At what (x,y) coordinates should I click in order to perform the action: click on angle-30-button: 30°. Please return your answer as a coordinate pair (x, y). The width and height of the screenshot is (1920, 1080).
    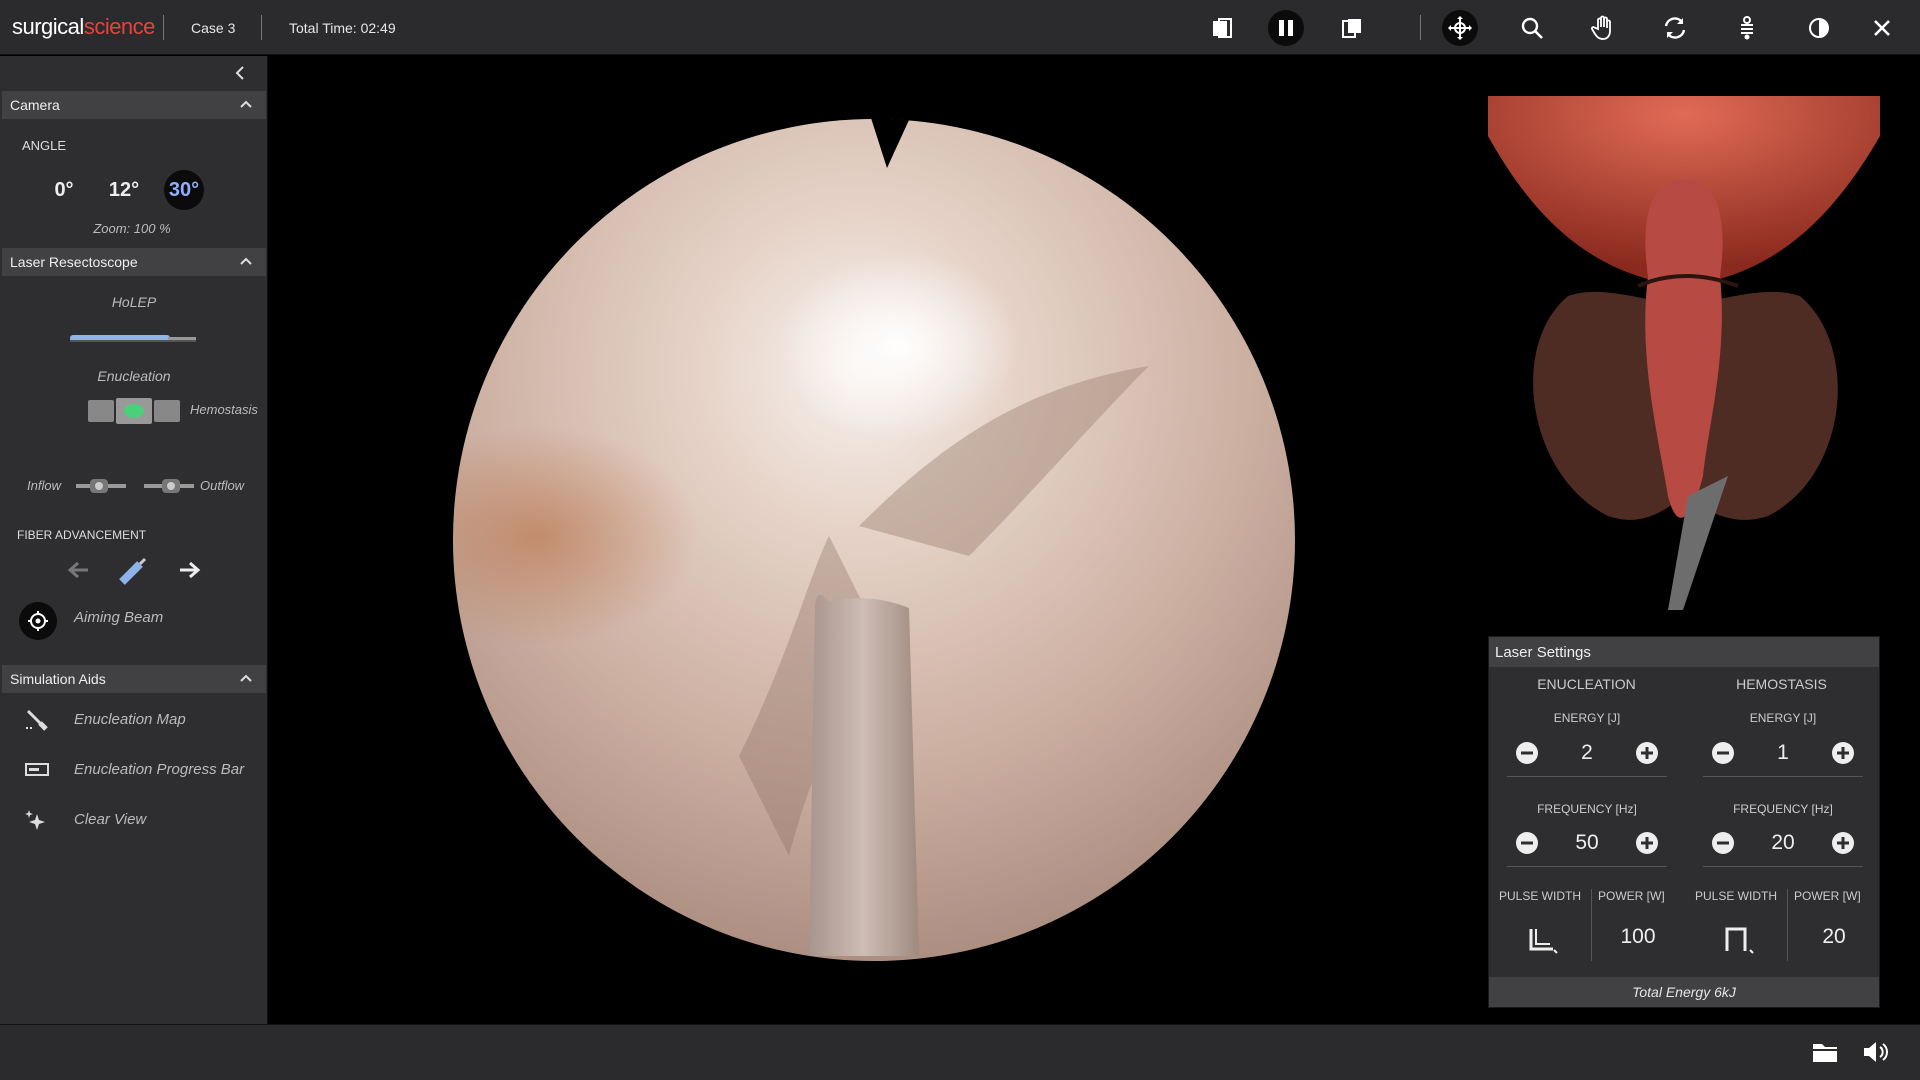
    Looking at the image, I should click on (184, 190).